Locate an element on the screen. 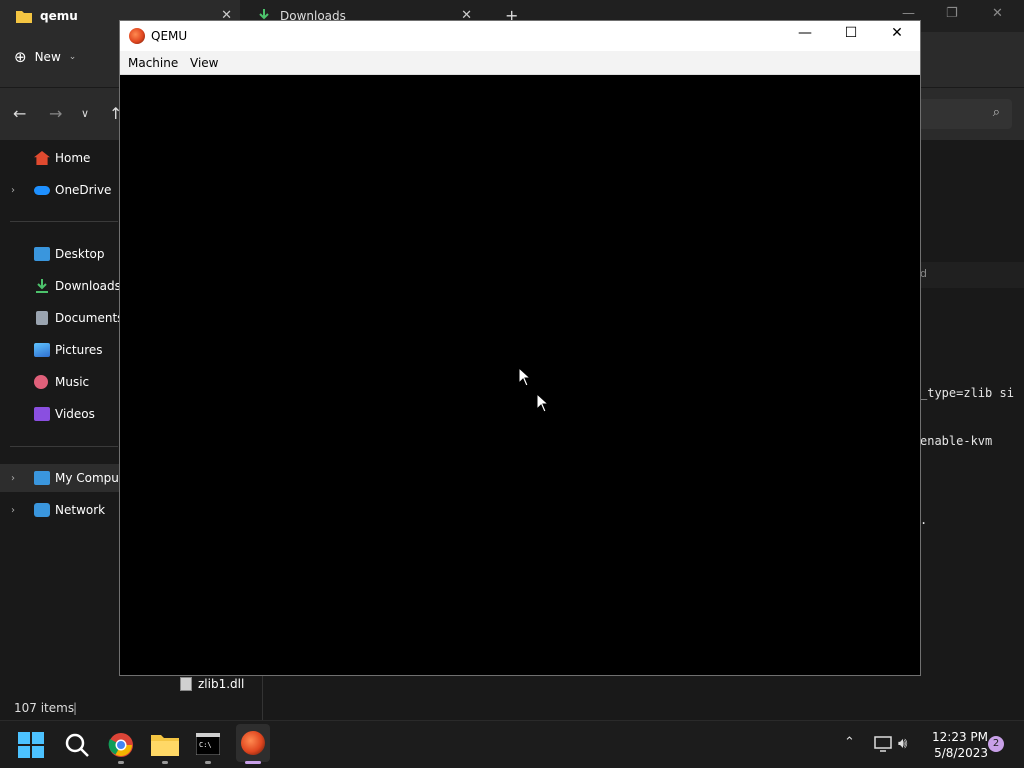 The height and width of the screenshot is (768, 1024). sidebar-item-label: Network is located at coordinates (80, 510).